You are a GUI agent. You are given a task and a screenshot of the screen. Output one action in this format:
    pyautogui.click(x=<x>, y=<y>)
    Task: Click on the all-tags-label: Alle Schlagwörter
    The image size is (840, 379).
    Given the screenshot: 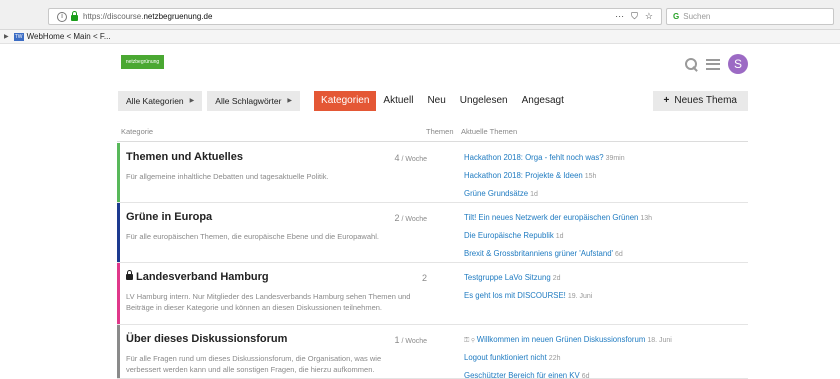 What is the action you would take?
    pyautogui.click(x=248, y=101)
    